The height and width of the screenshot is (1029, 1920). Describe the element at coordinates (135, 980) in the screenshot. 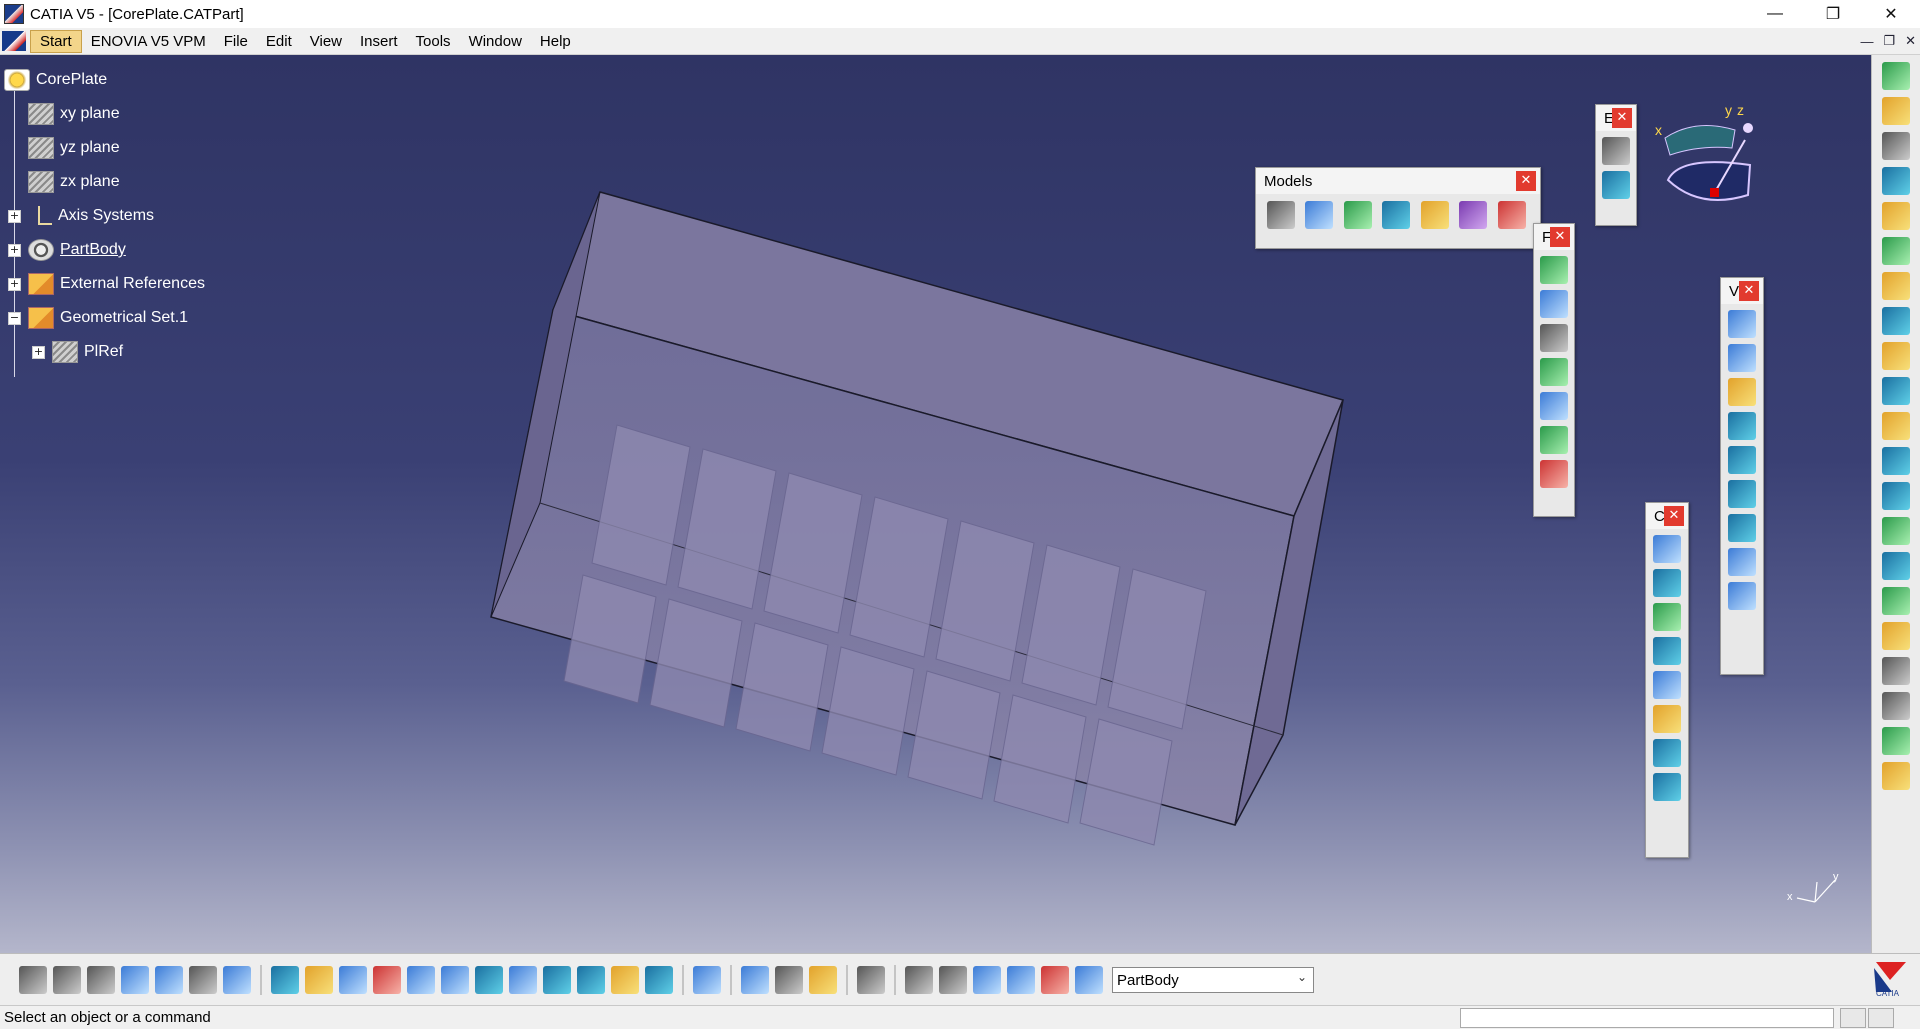

I see `table-icon` at that location.